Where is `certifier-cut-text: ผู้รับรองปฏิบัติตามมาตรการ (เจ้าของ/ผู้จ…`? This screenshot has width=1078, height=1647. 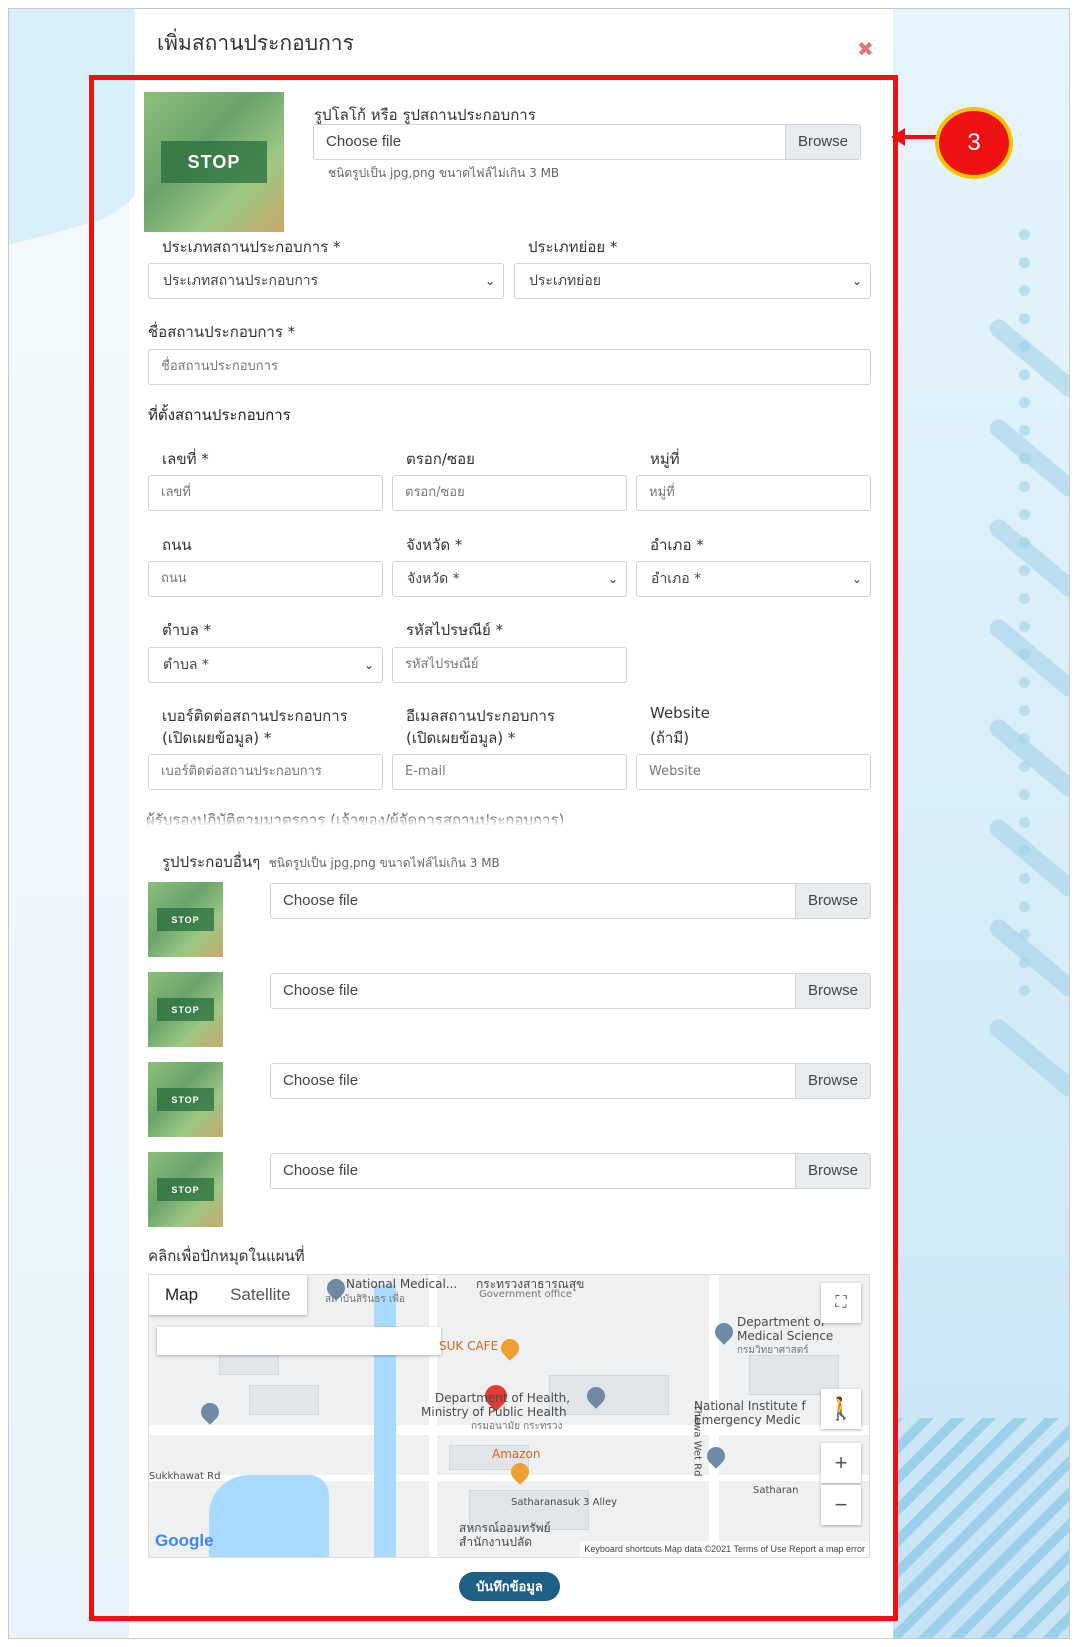 certifier-cut-text: ผู้รับรองปฏิบัติตามมาตรการ (เจ้าของ/ผู้จ… is located at coordinates (506, 818).